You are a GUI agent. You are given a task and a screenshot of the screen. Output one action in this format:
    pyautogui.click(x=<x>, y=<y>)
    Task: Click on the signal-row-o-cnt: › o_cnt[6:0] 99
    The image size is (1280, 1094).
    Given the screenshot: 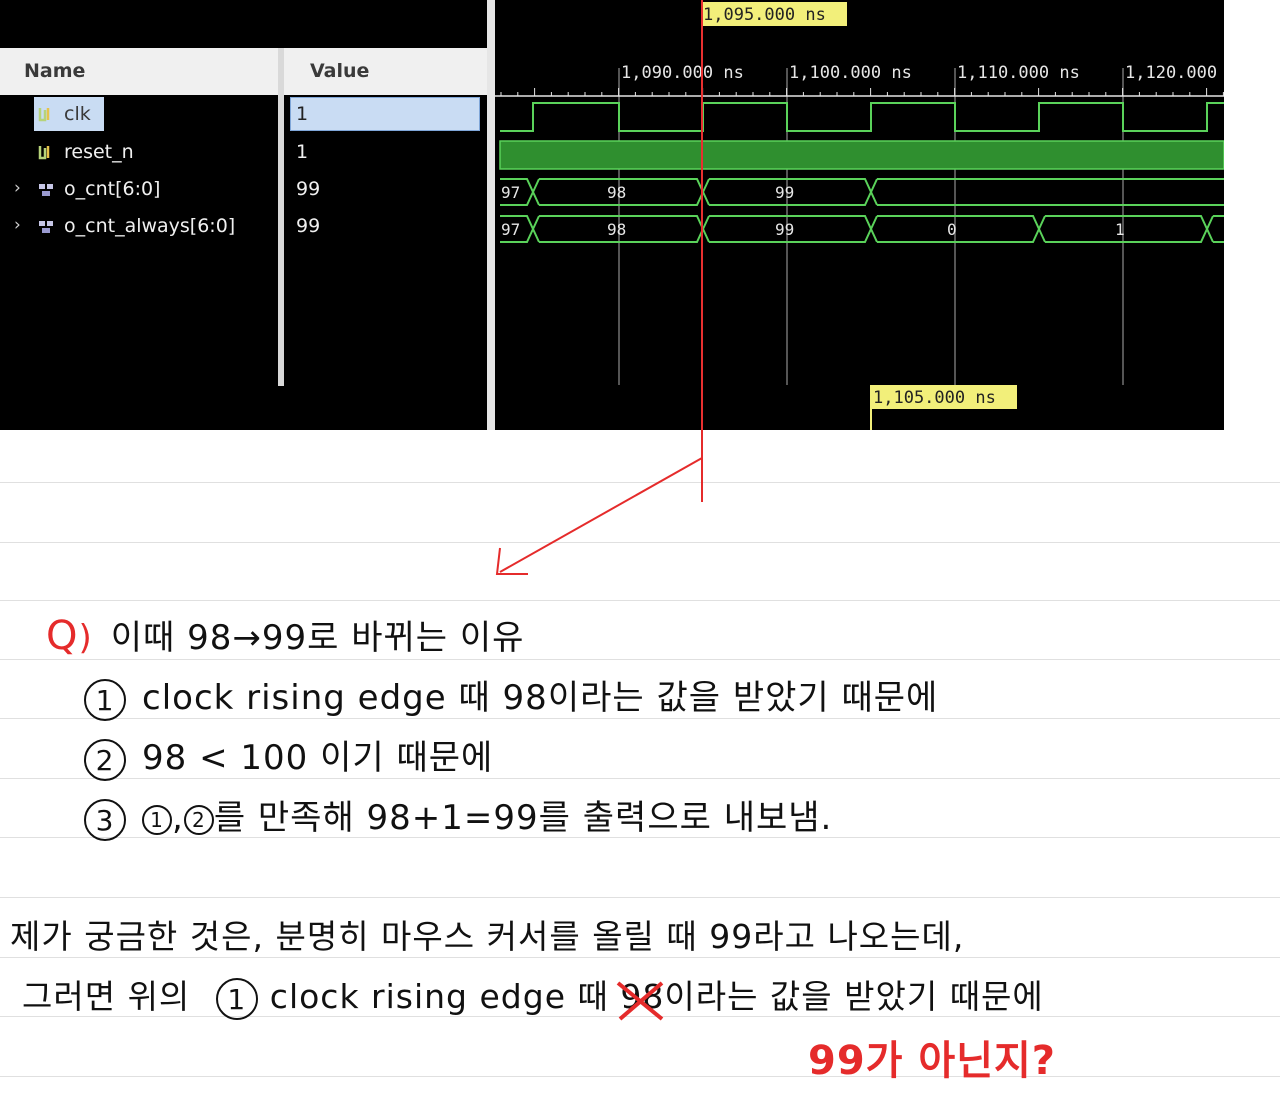 What is the action you would take?
    pyautogui.click(x=242, y=190)
    